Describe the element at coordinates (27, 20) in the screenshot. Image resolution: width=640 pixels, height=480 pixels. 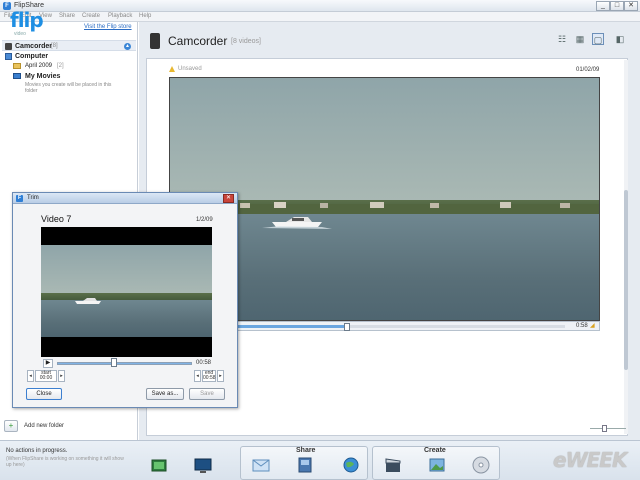
I see `flip-logo: flip` at that location.